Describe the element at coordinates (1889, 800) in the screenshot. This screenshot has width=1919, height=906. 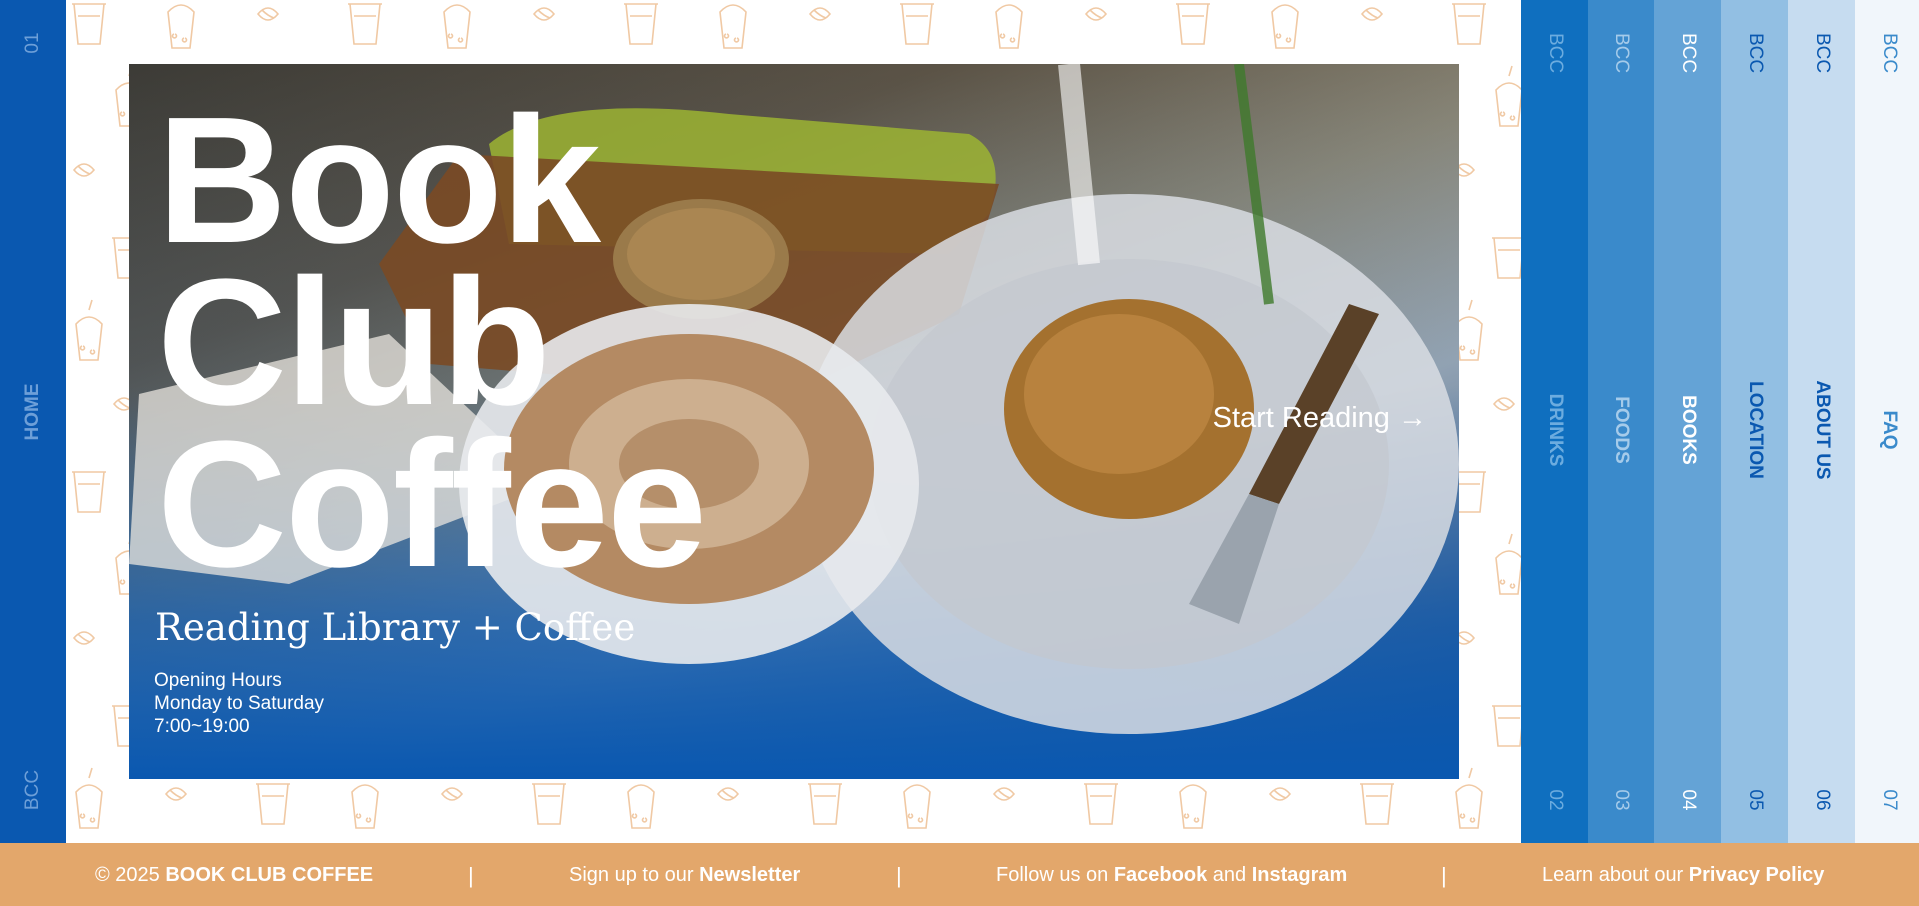
I see `tab-number: 07` at that location.